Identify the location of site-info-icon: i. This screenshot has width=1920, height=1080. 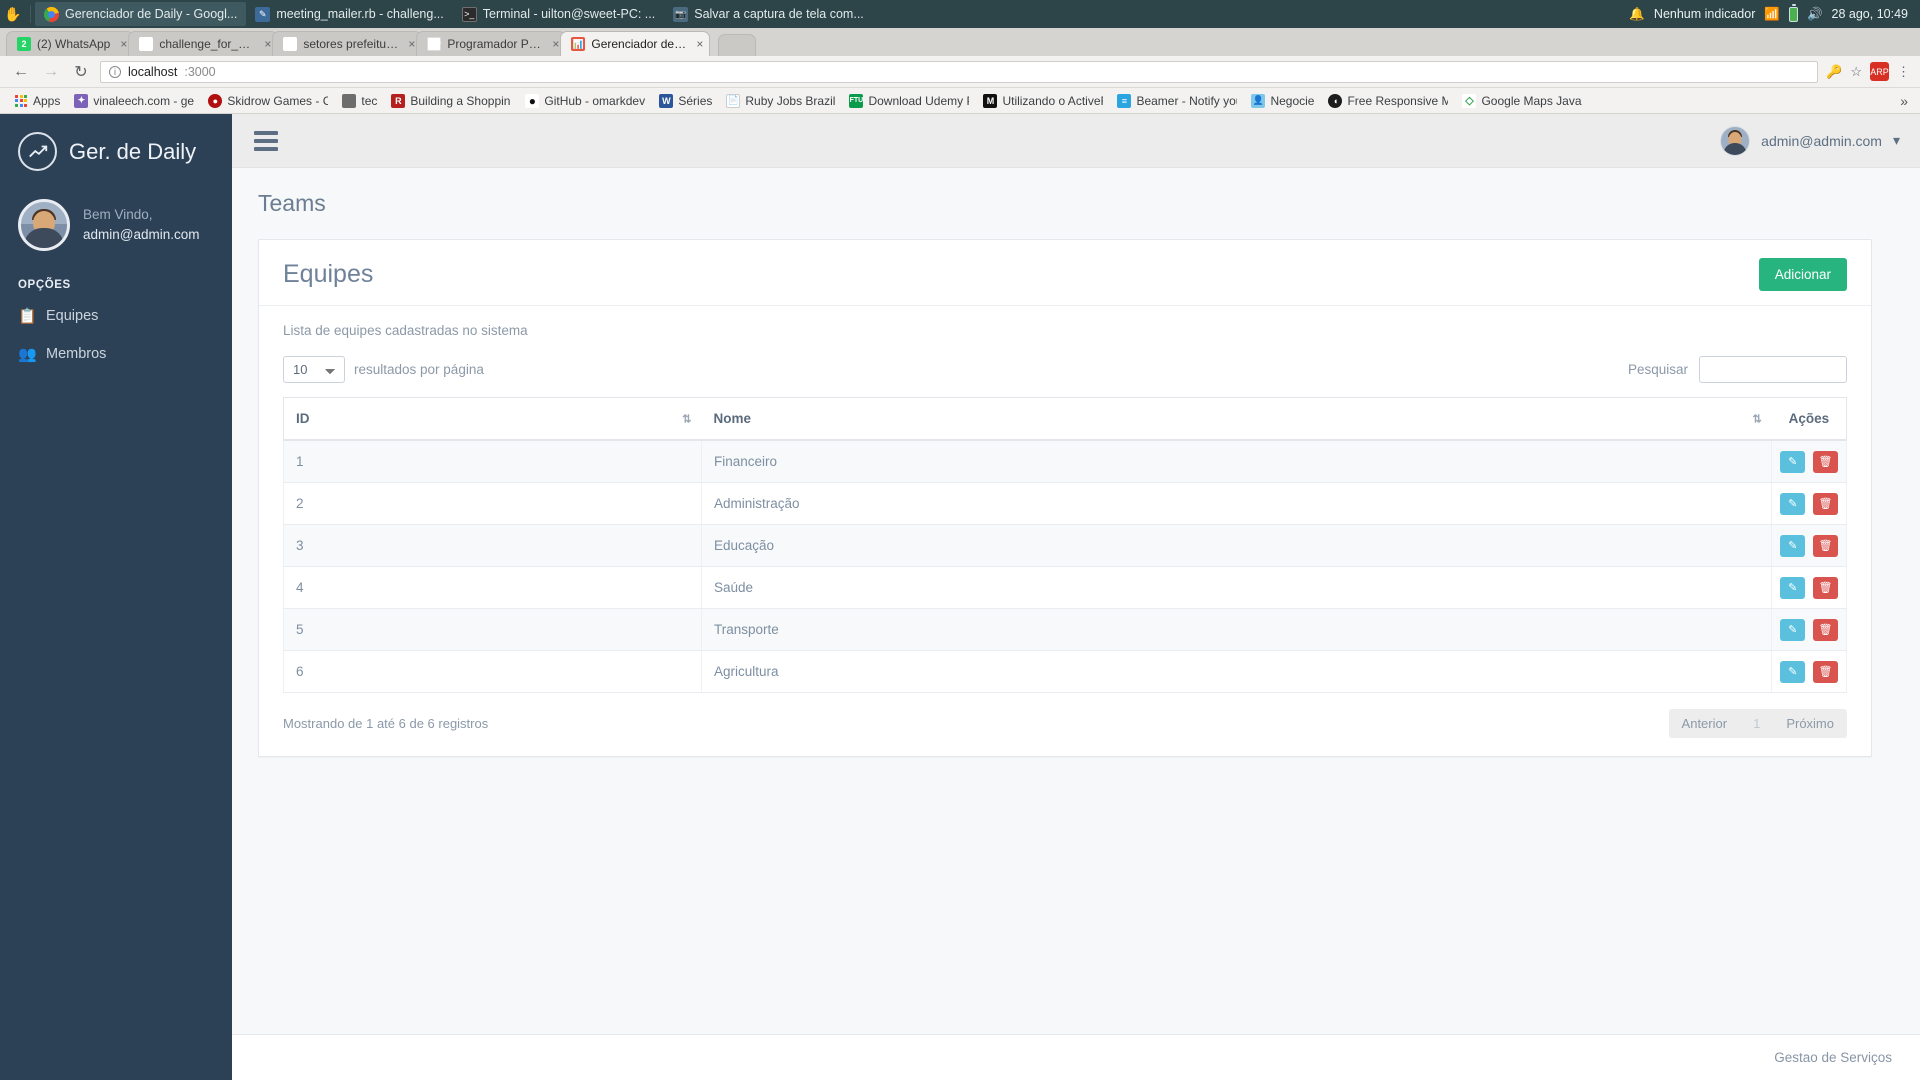
(115, 71).